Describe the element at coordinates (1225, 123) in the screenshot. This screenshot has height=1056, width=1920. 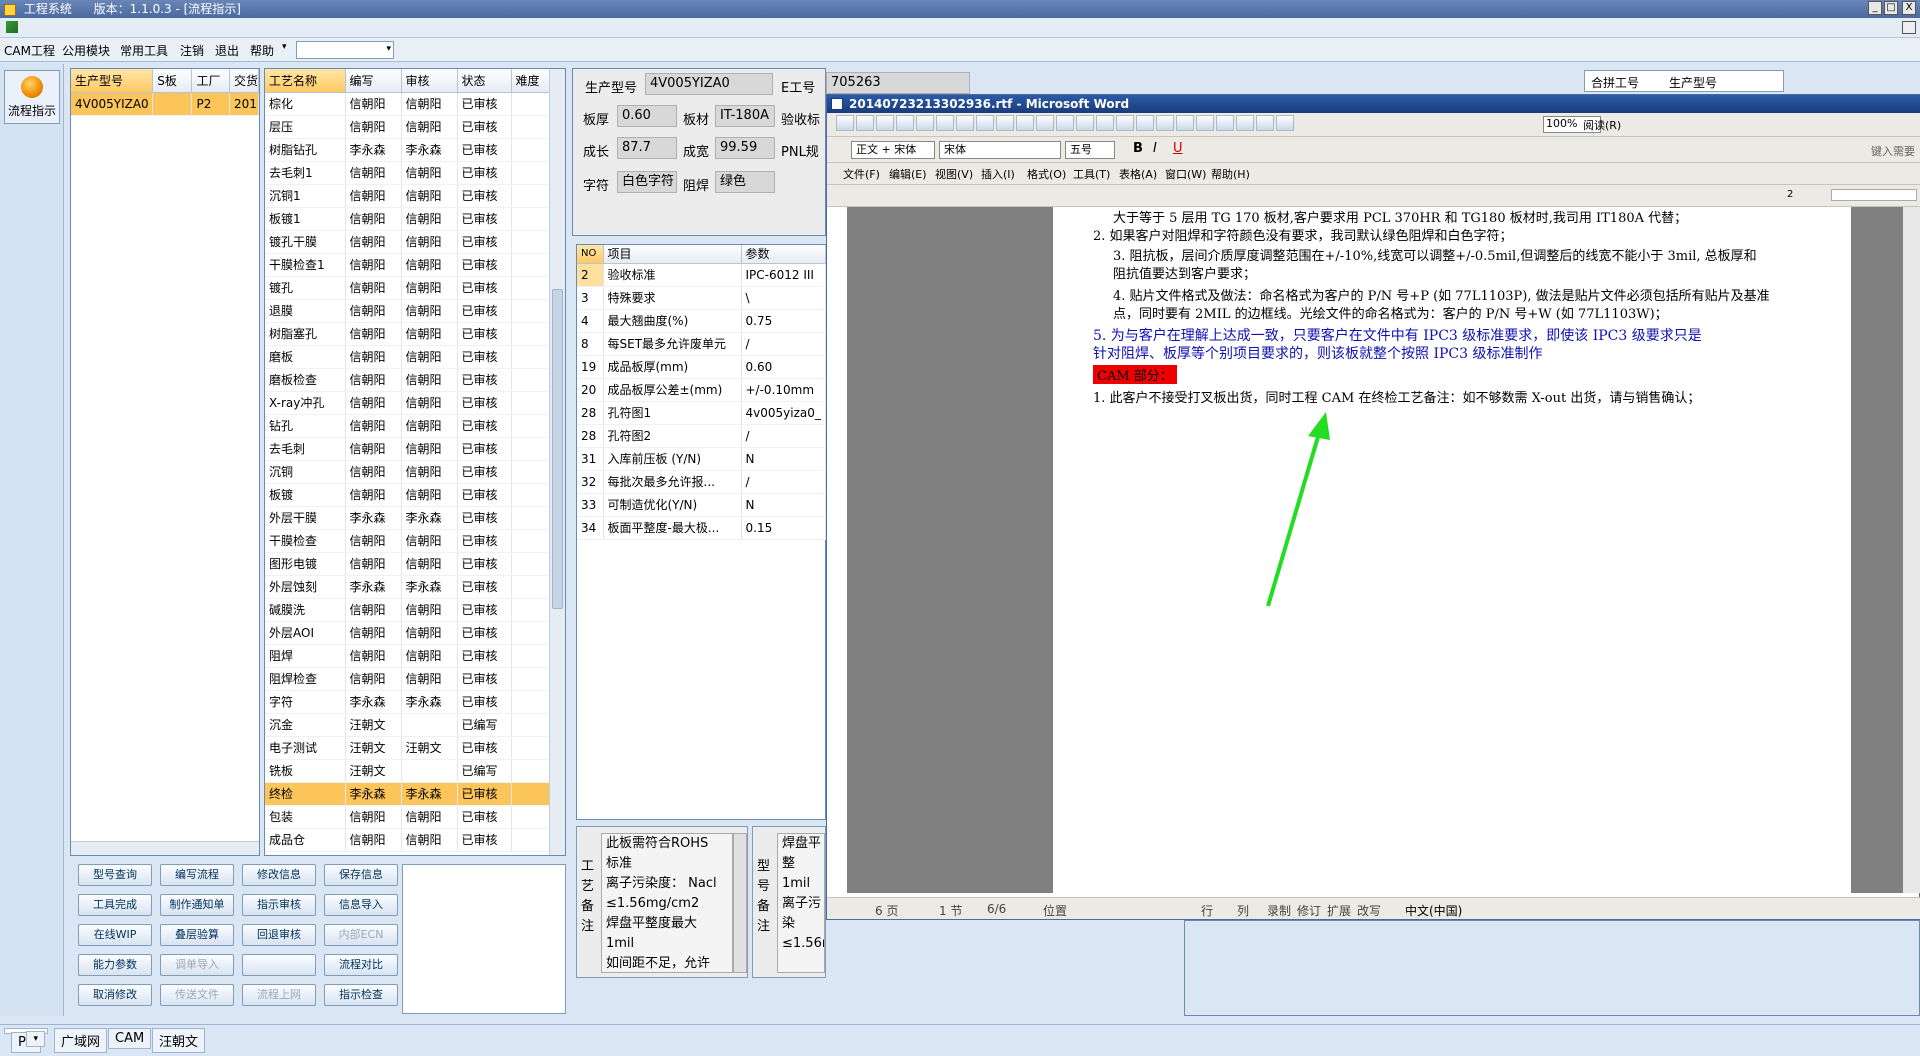
I see `permission-icon` at that location.